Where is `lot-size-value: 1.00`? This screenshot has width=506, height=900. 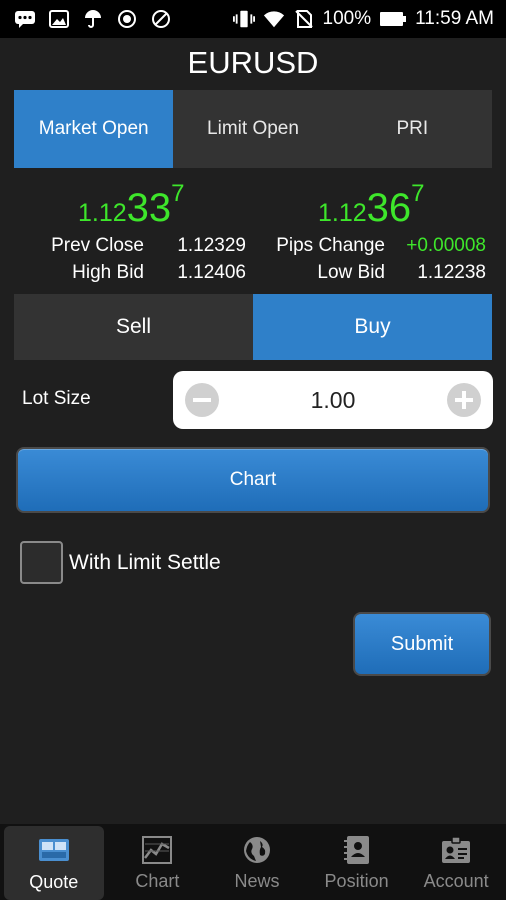 lot-size-value: 1.00 is located at coordinates (333, 400).